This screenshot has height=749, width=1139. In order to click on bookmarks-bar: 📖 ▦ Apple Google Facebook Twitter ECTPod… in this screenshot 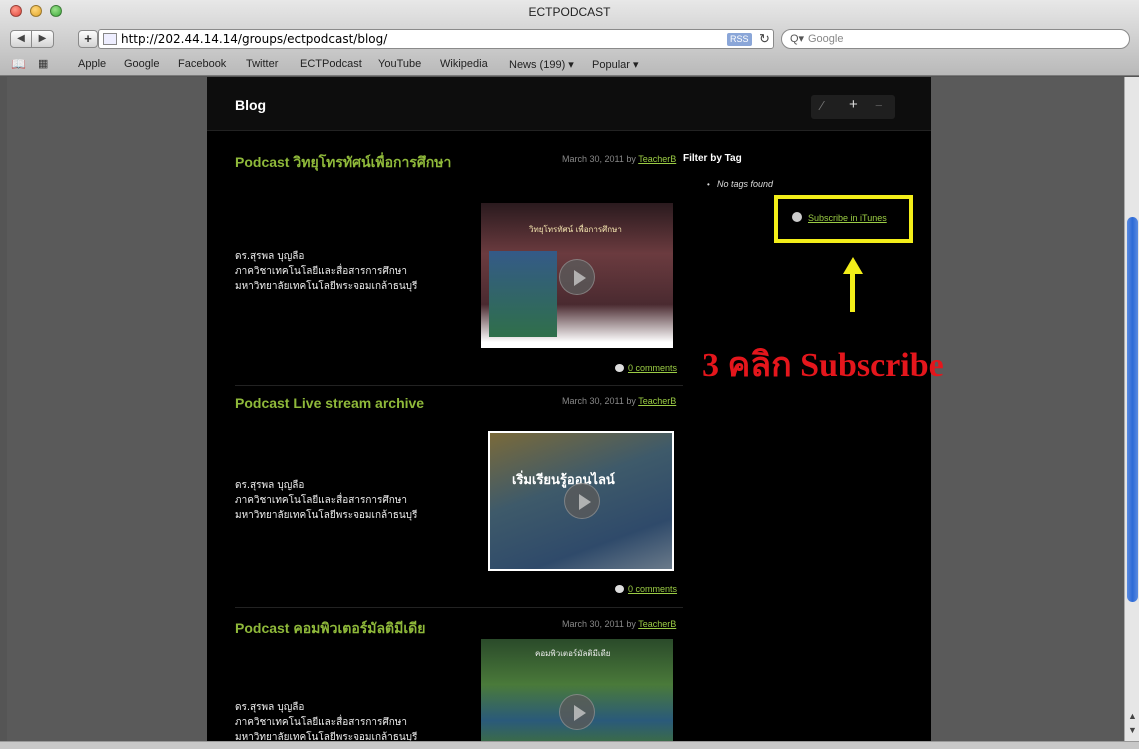, I will do `click(569, 65)`.